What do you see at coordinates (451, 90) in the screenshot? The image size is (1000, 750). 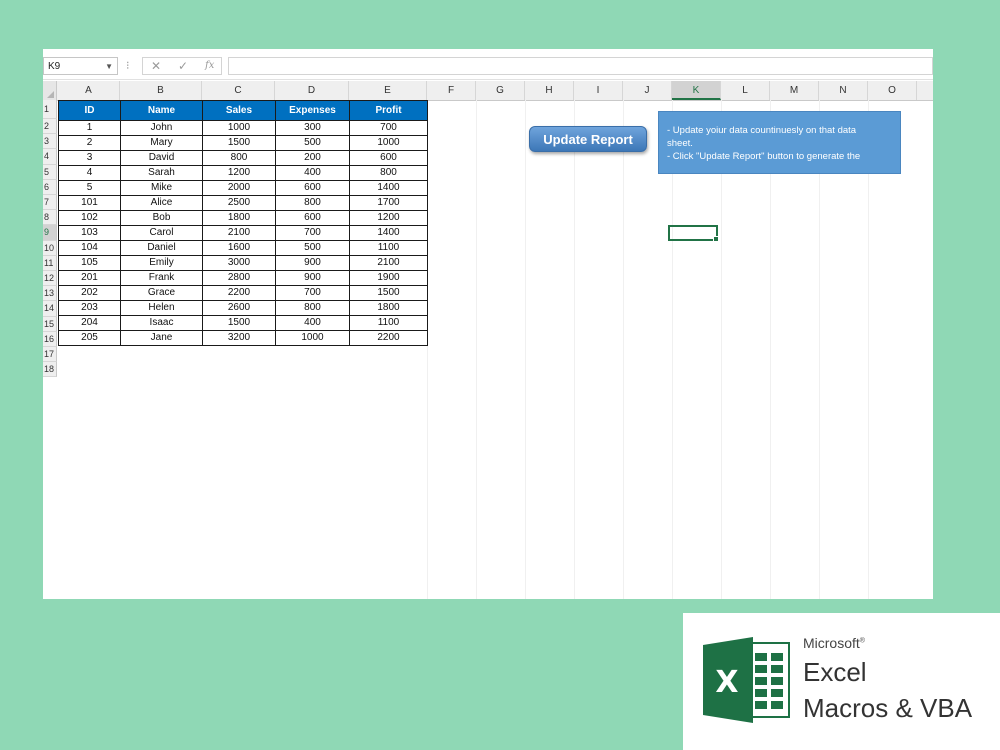 I see `column-header-f: F` at bounding box center [451, 90].